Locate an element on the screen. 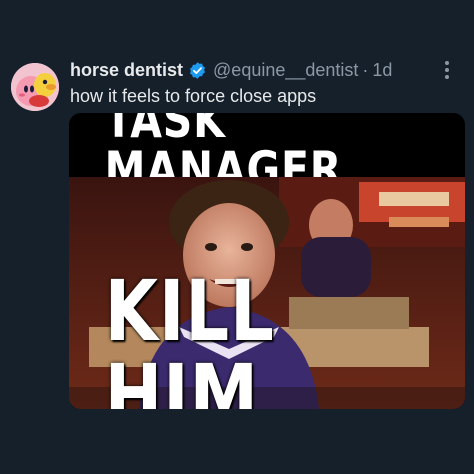  tweet-header: horse dentist @equine__dentist · 1d is located at coordinates (266, 70).